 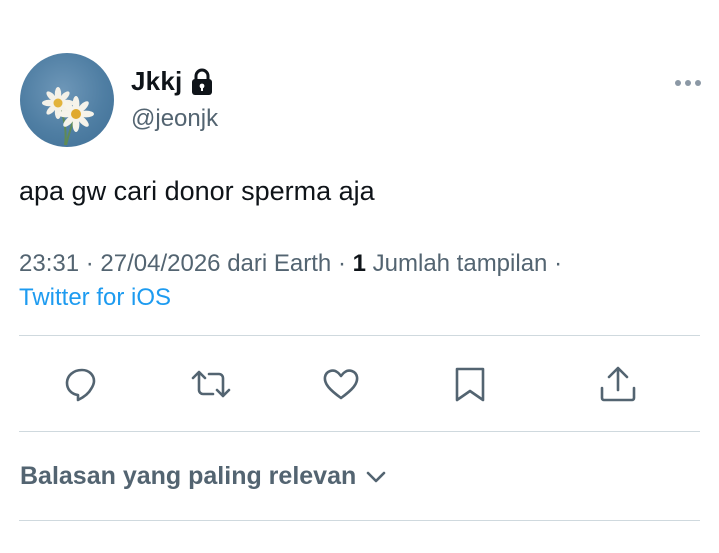 I want to click on replies-sort-dropdown: Balasan yang paling relevan, so click(x=203, y=476).